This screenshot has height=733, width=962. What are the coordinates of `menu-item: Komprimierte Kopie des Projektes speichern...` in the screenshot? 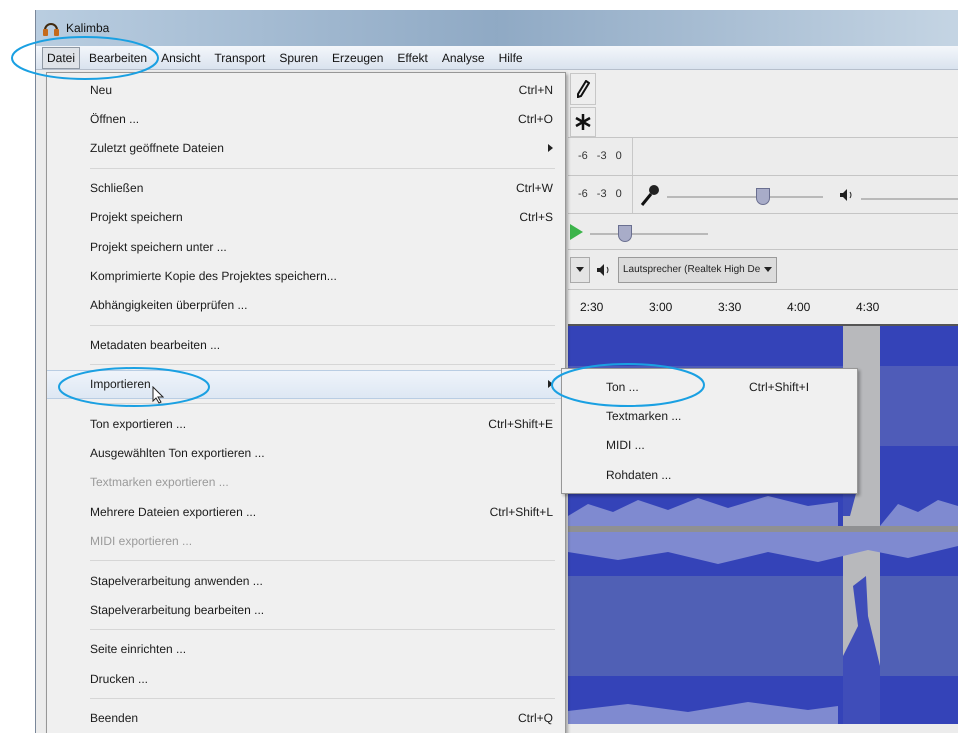 It's located at (306, 276).